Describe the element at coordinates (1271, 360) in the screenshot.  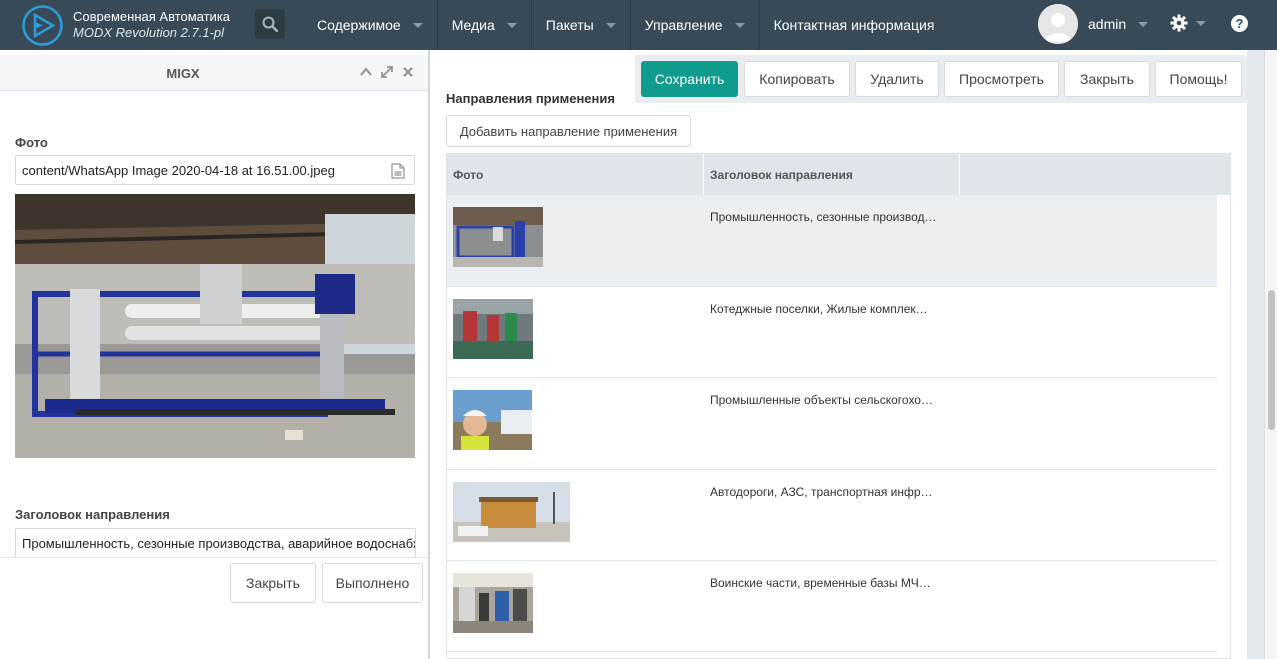
I see `scrollbar-thumb` at that location.